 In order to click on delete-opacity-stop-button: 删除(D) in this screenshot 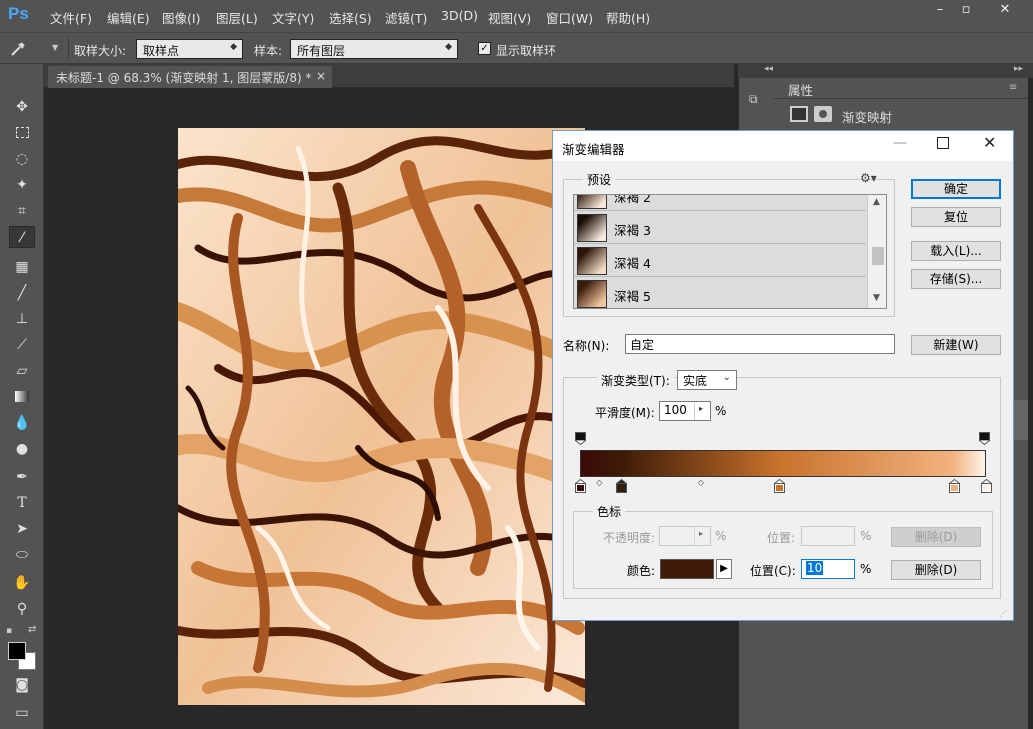, I will do `click(936, 537)`.